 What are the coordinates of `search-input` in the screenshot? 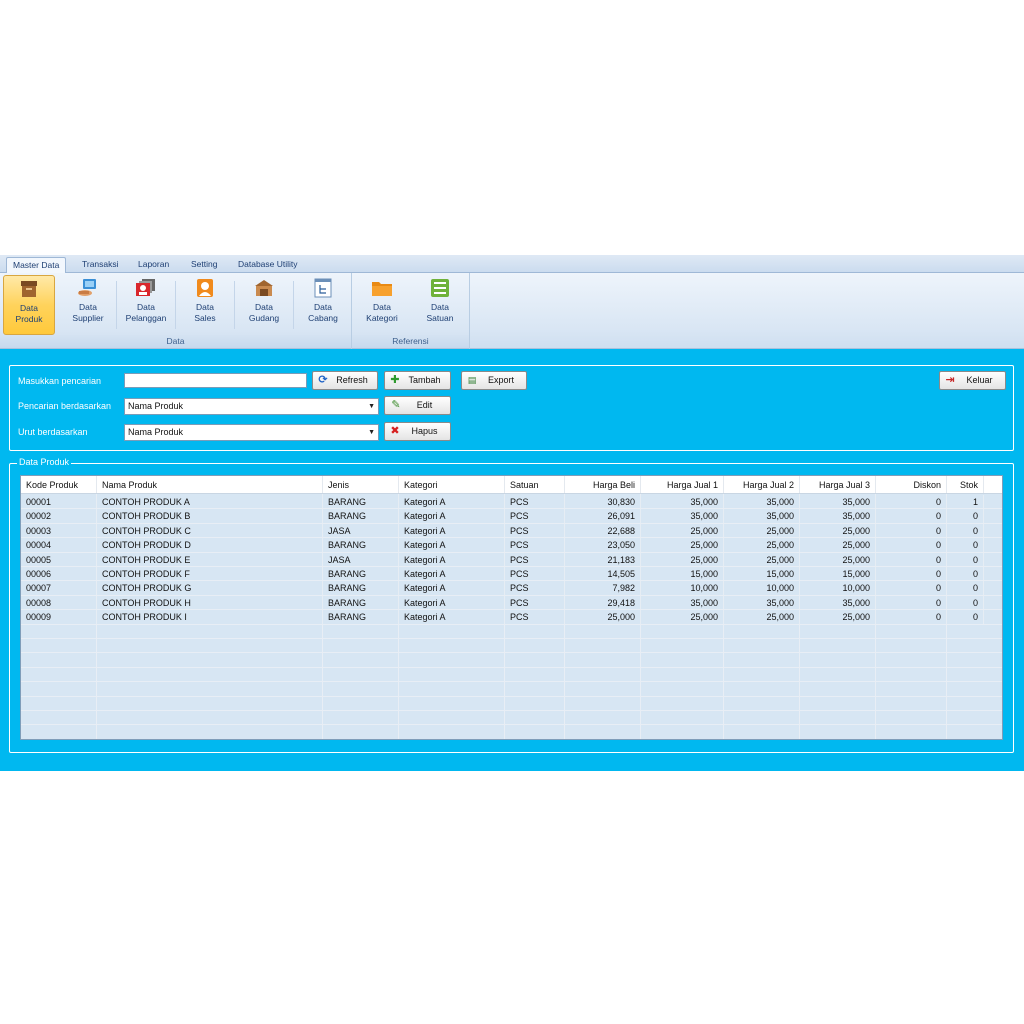 It's located at (215, 380).